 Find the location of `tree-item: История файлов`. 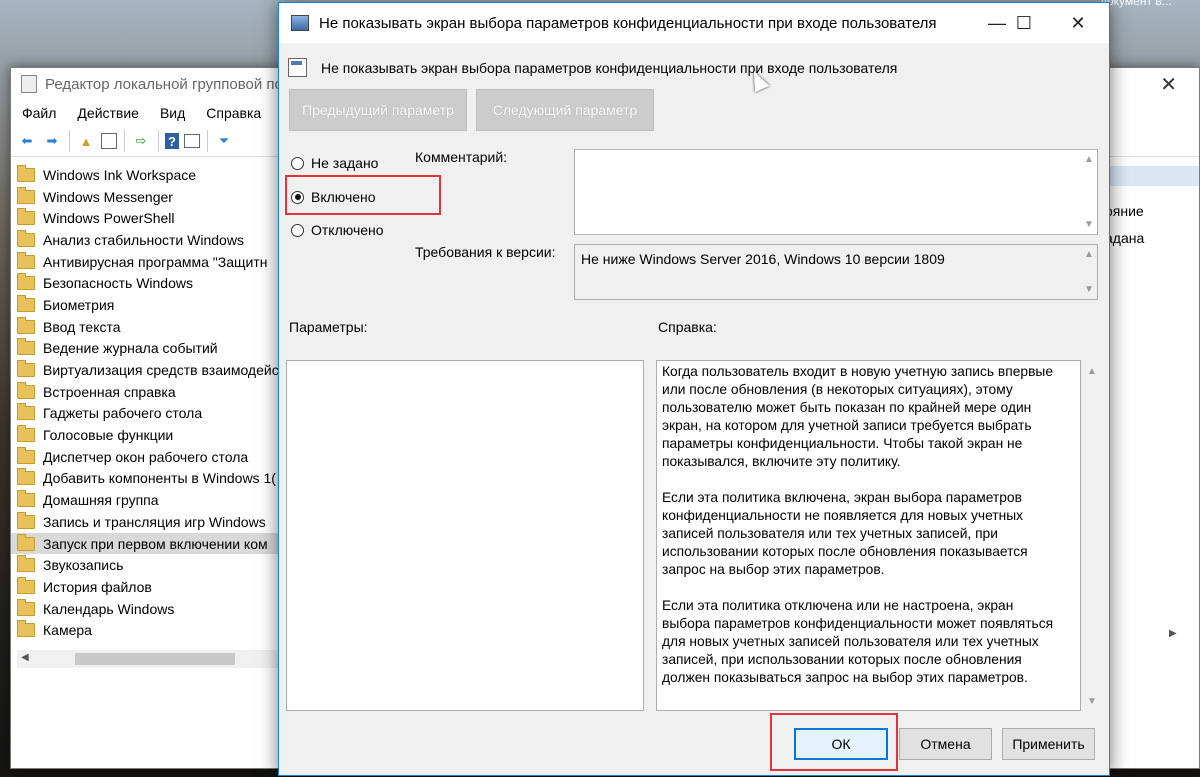

tree-item: История файлов is located at coordinates (147, 587).